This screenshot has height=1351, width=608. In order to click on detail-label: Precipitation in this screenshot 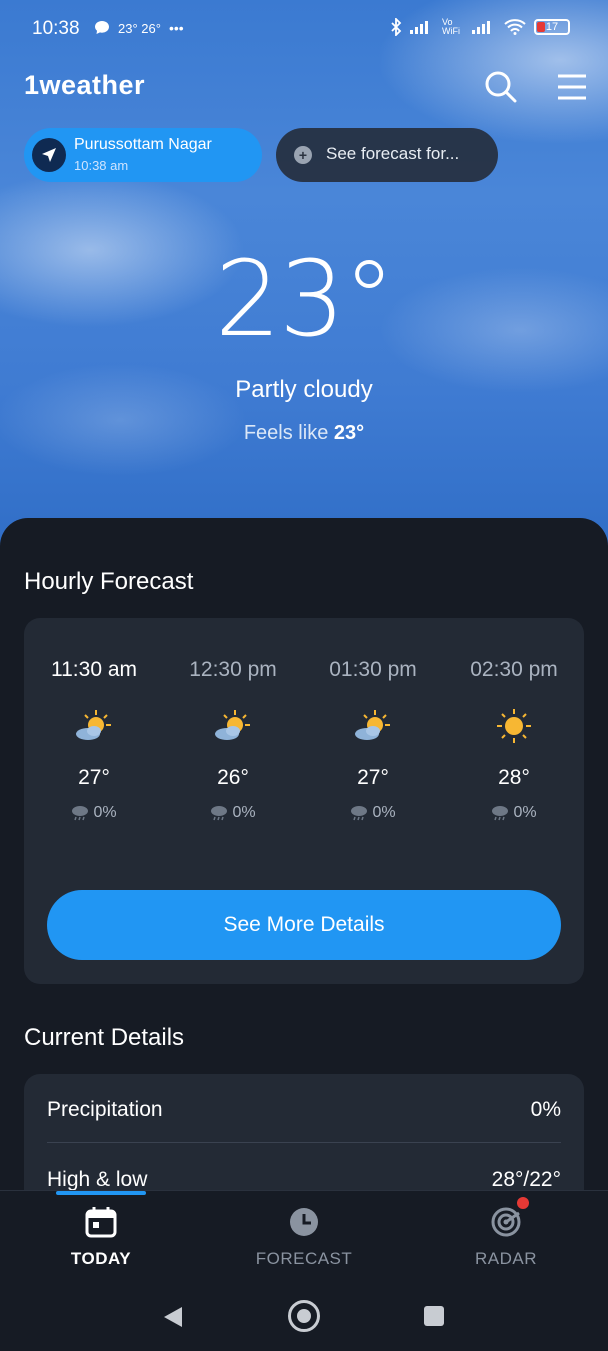, I will do `click(105, 1109)`.